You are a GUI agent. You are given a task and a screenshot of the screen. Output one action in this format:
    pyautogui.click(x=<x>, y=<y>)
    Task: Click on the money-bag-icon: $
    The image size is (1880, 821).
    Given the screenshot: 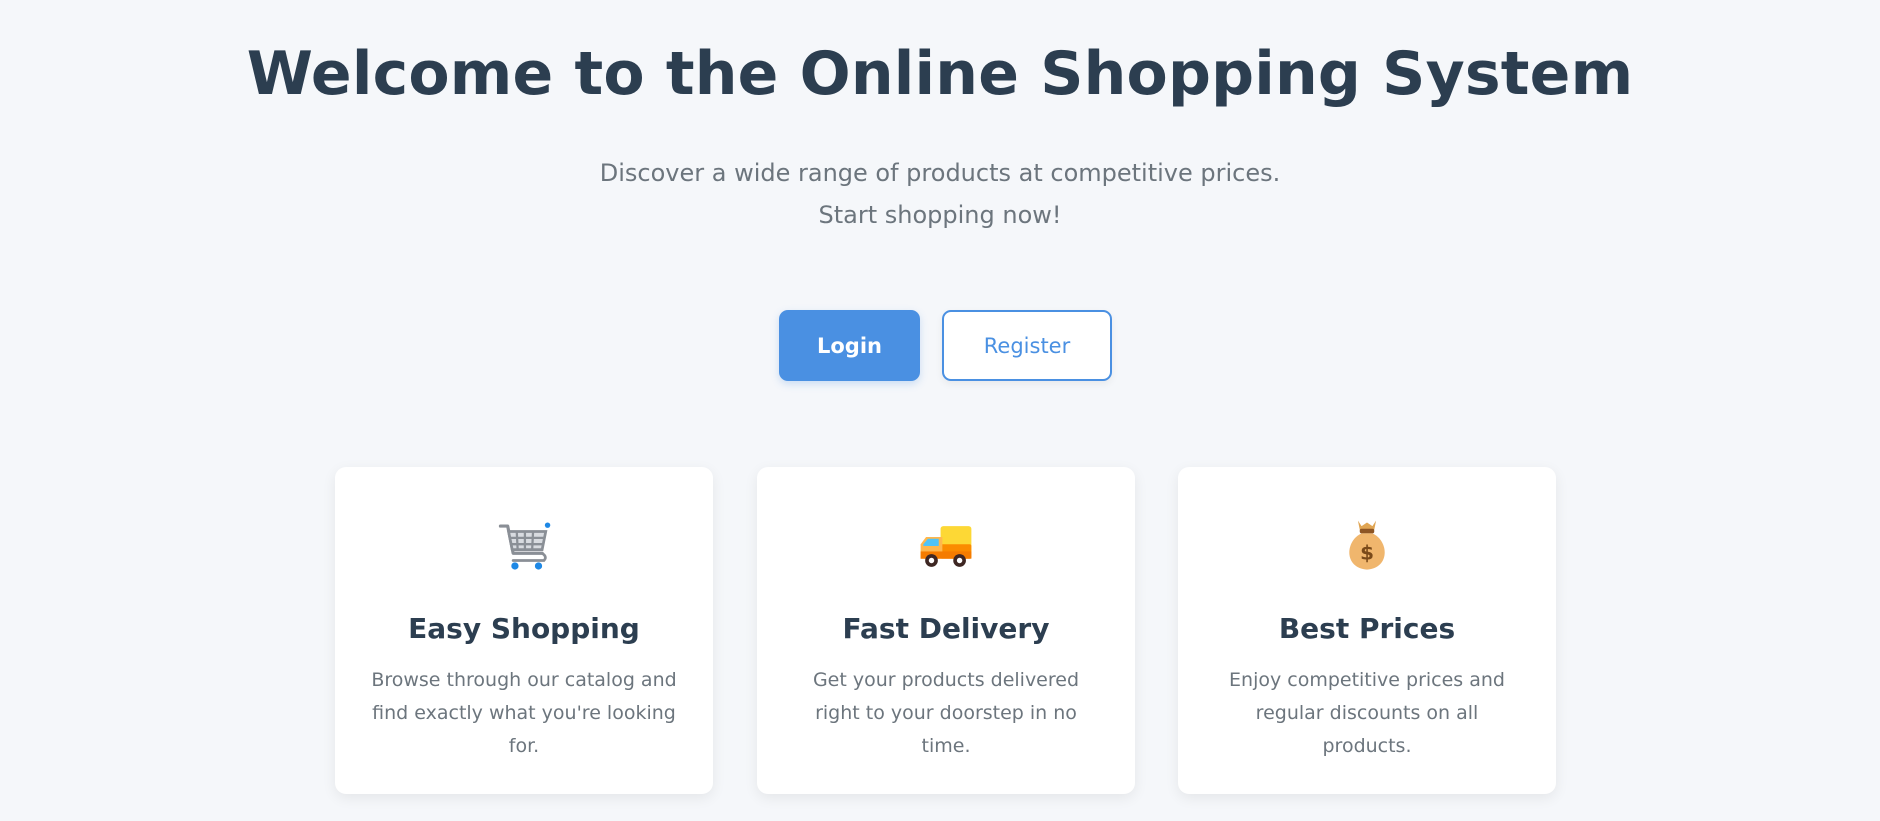 What is the action you would take?
    pyautogui.click(x=1367, y=547)
    